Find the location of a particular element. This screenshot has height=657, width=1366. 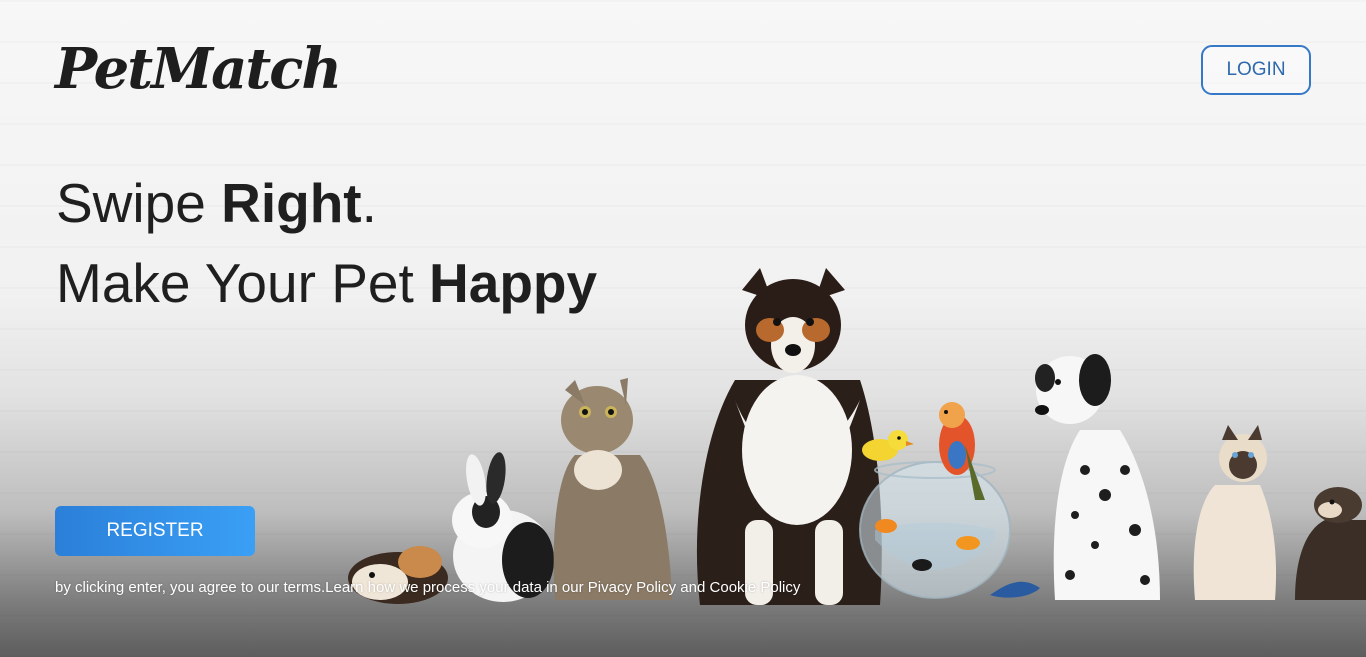

cookie-policy-link: Cookie Policy is located at coordinates (755, 587).